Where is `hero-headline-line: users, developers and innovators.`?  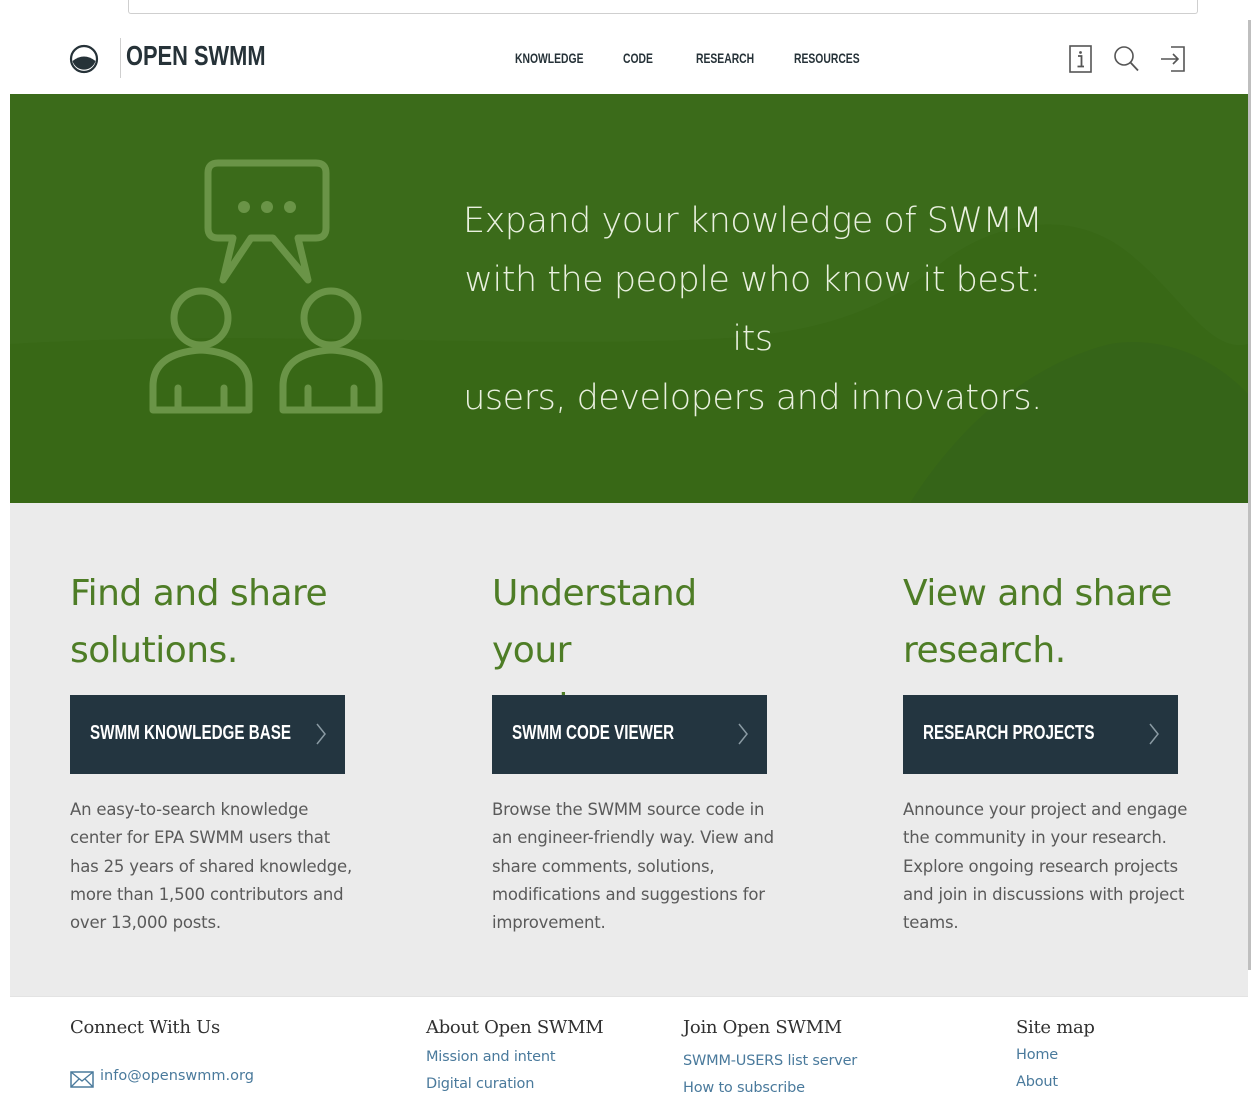
hero-headline-line: users, developers and innovators. is located at coordinates (752, 398).